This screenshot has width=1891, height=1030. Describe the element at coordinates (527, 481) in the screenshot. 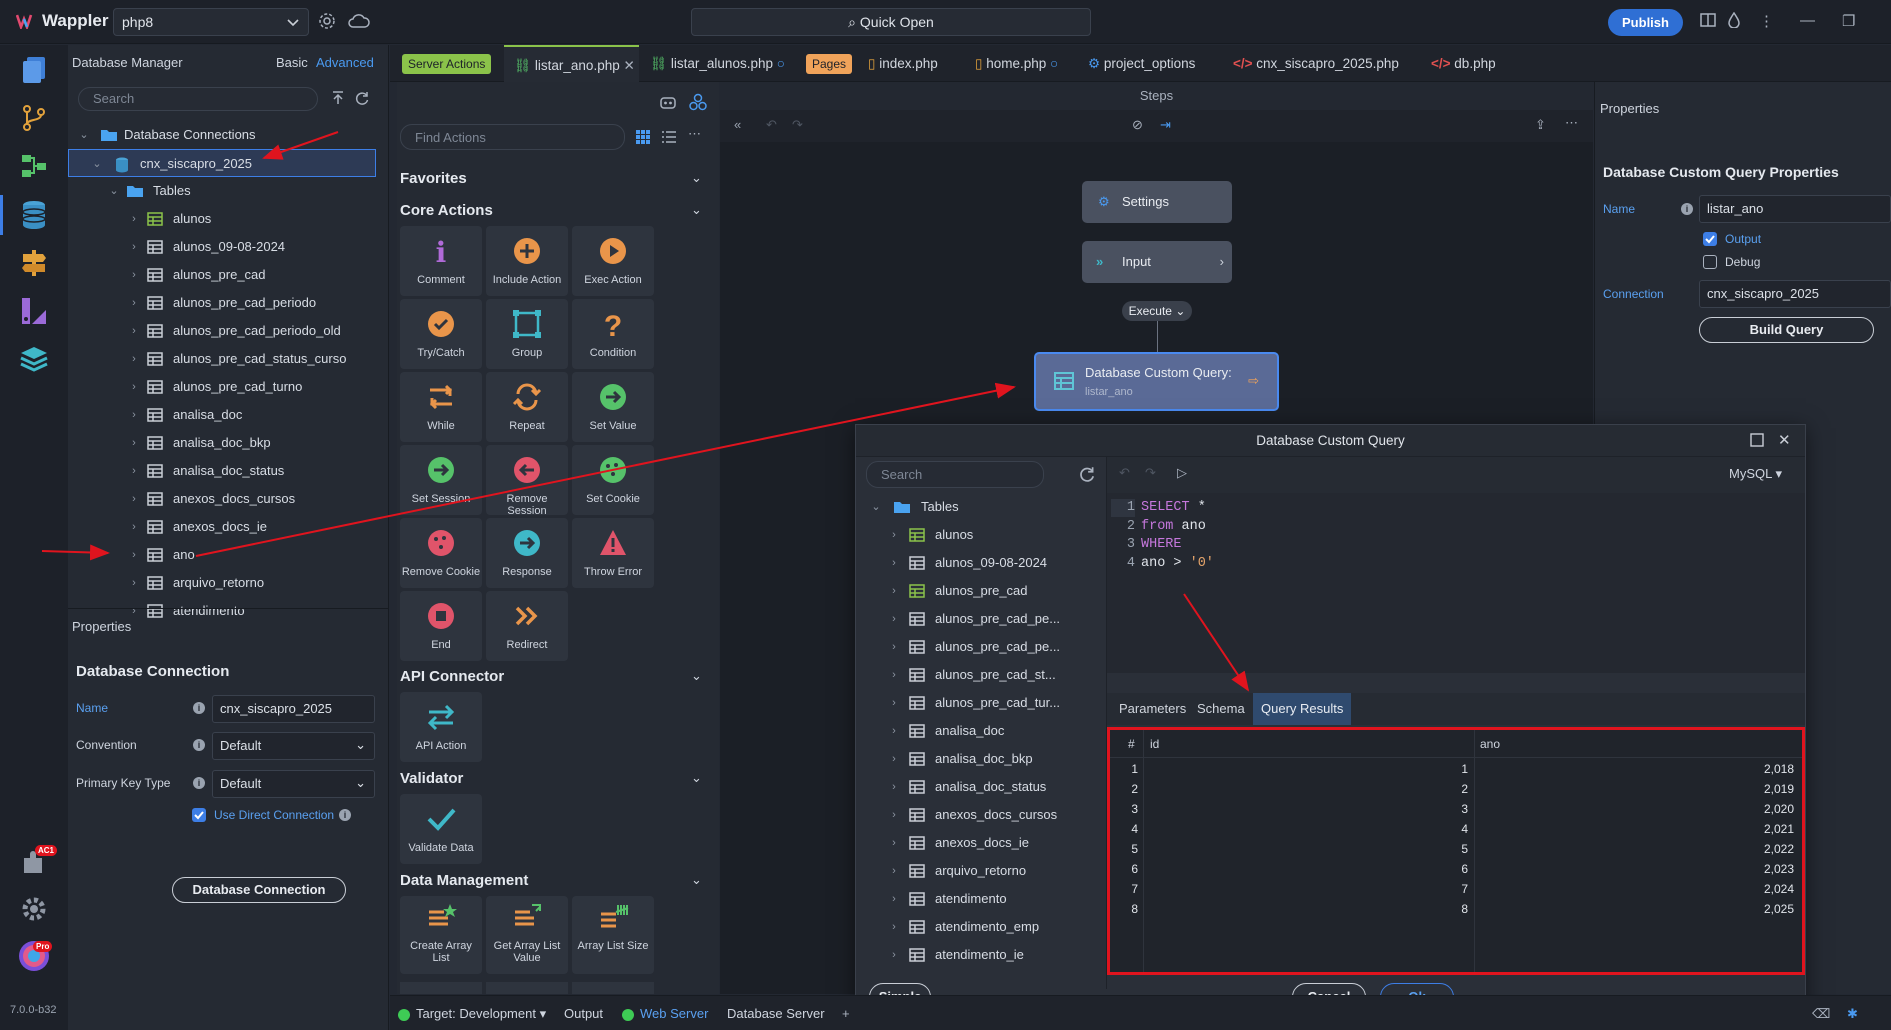

I see `action-card-remove-session: Remove Session` at that location.